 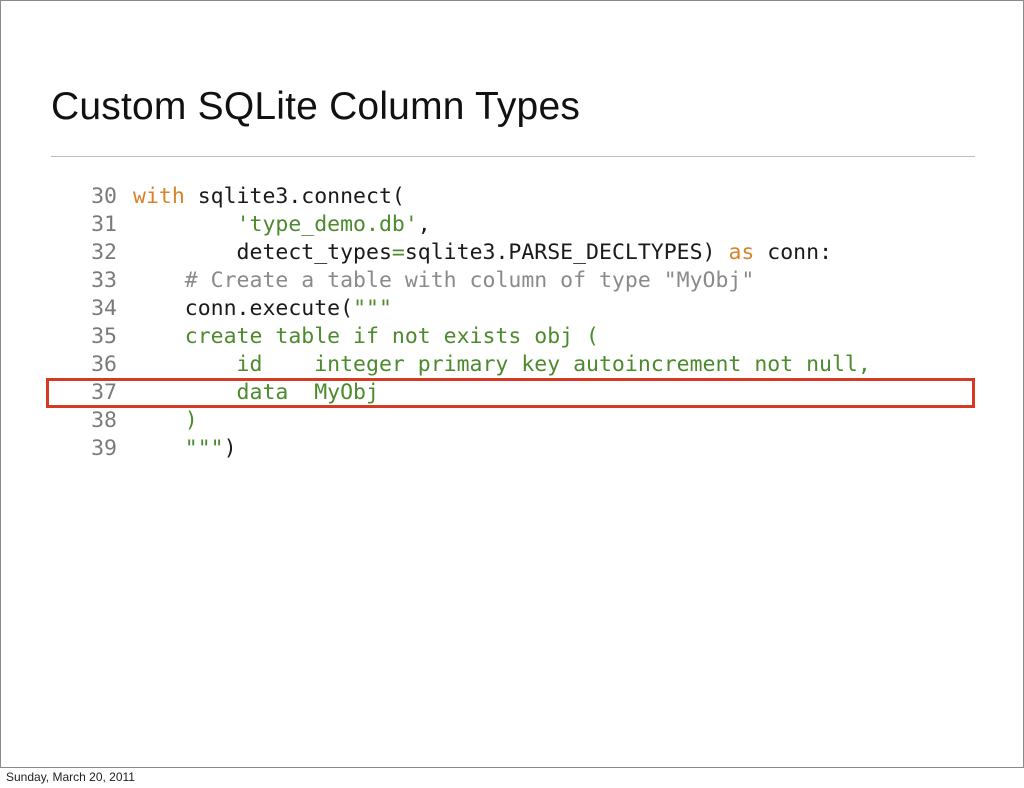 What do you see at coordinates (513, 156) in the screenshot?
I see `title-divider` at bounding box center [513, 156].